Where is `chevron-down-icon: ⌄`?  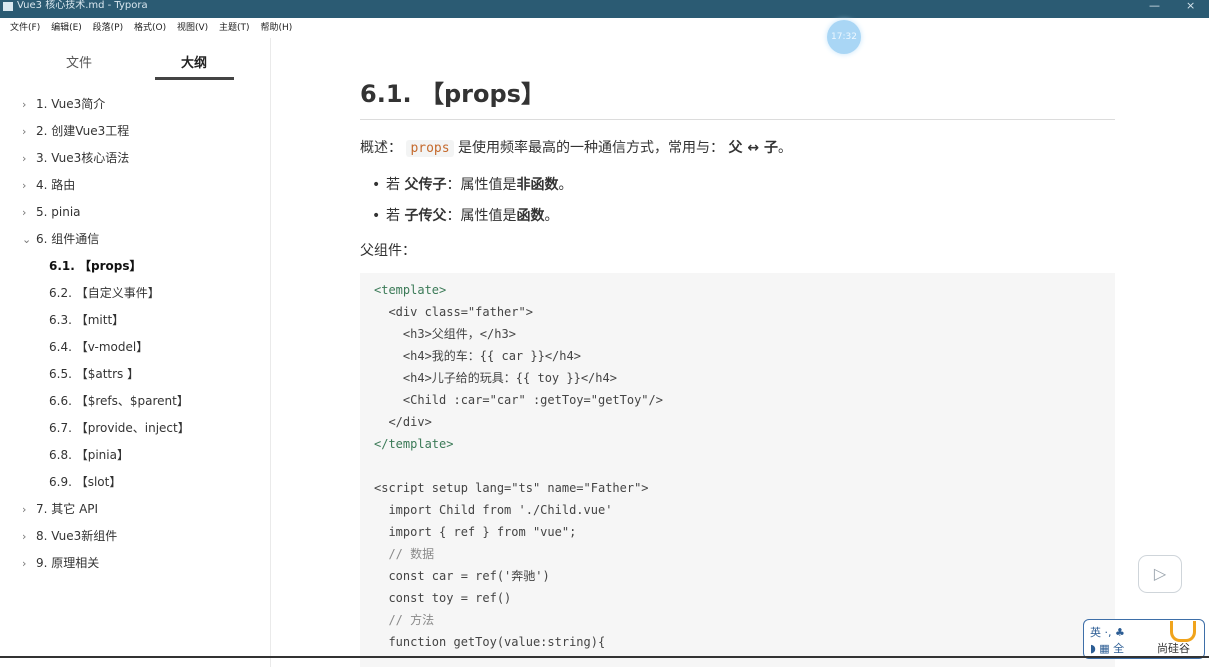 chevron-down-icon: ⌄ is located at coordinates (27, 239).